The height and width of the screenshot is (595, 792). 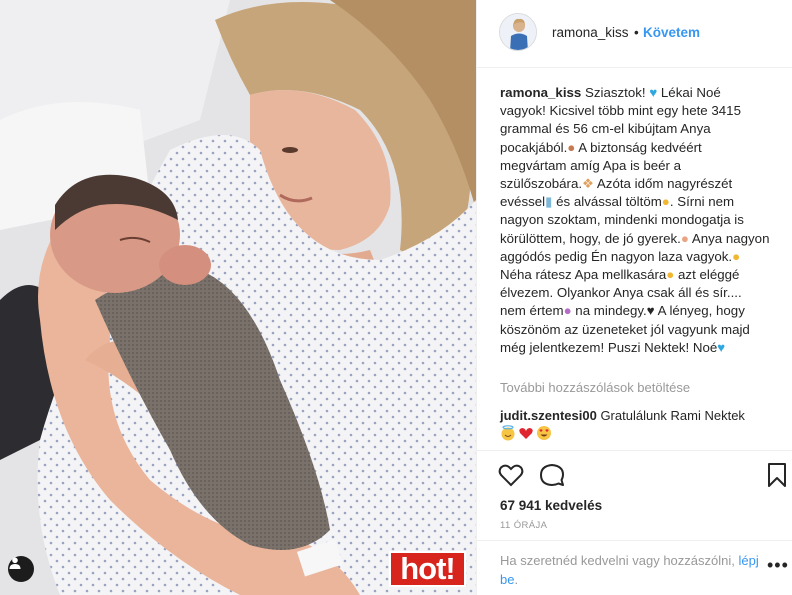 I want to click on user-tag-icon, so click(x=21, y=569).